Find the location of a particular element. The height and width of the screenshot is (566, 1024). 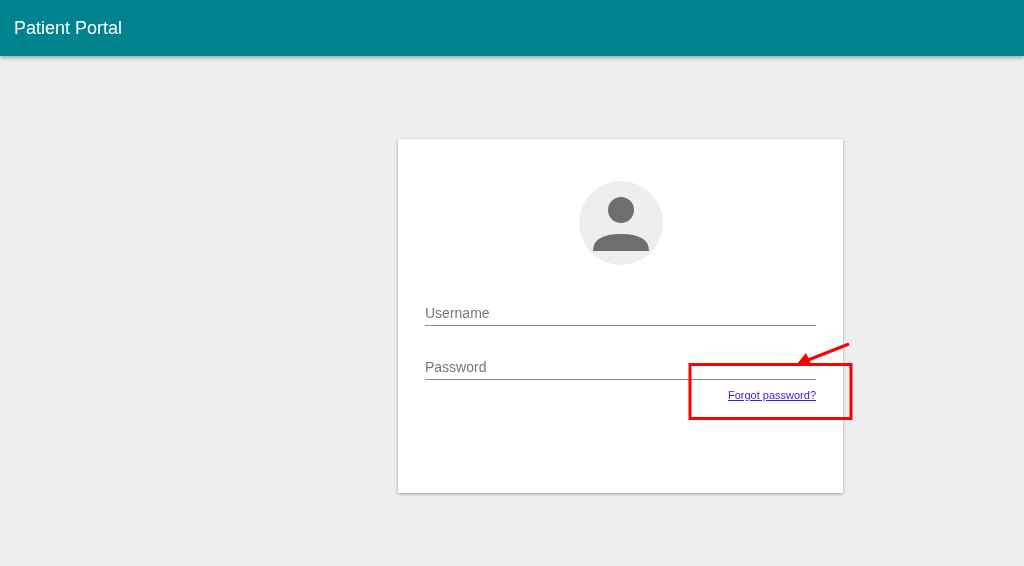

username-field: Username is located at coordinates (620, 314).